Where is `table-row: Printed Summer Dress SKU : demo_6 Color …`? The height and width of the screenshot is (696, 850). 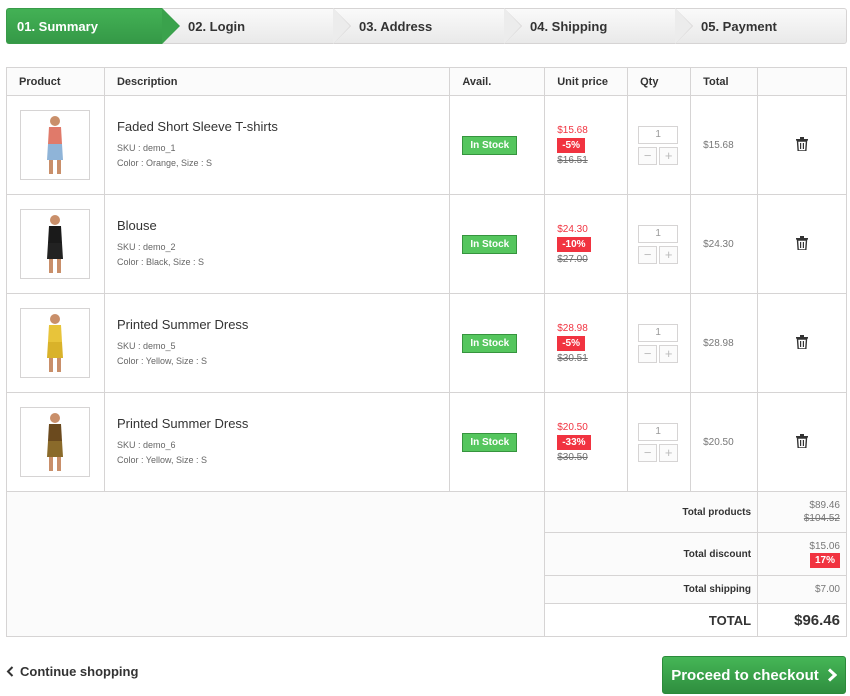 table-row: Printed Summer Dress SKU : demo_6 Color … is located at coordinates (426, 442).